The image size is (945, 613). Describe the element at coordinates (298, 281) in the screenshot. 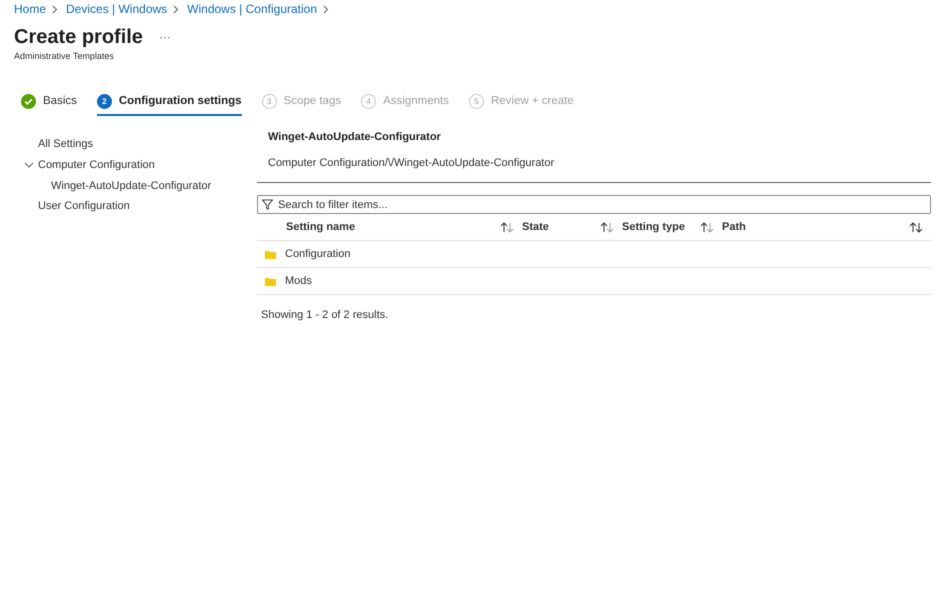

I see `table-cell: Mods` at that location.